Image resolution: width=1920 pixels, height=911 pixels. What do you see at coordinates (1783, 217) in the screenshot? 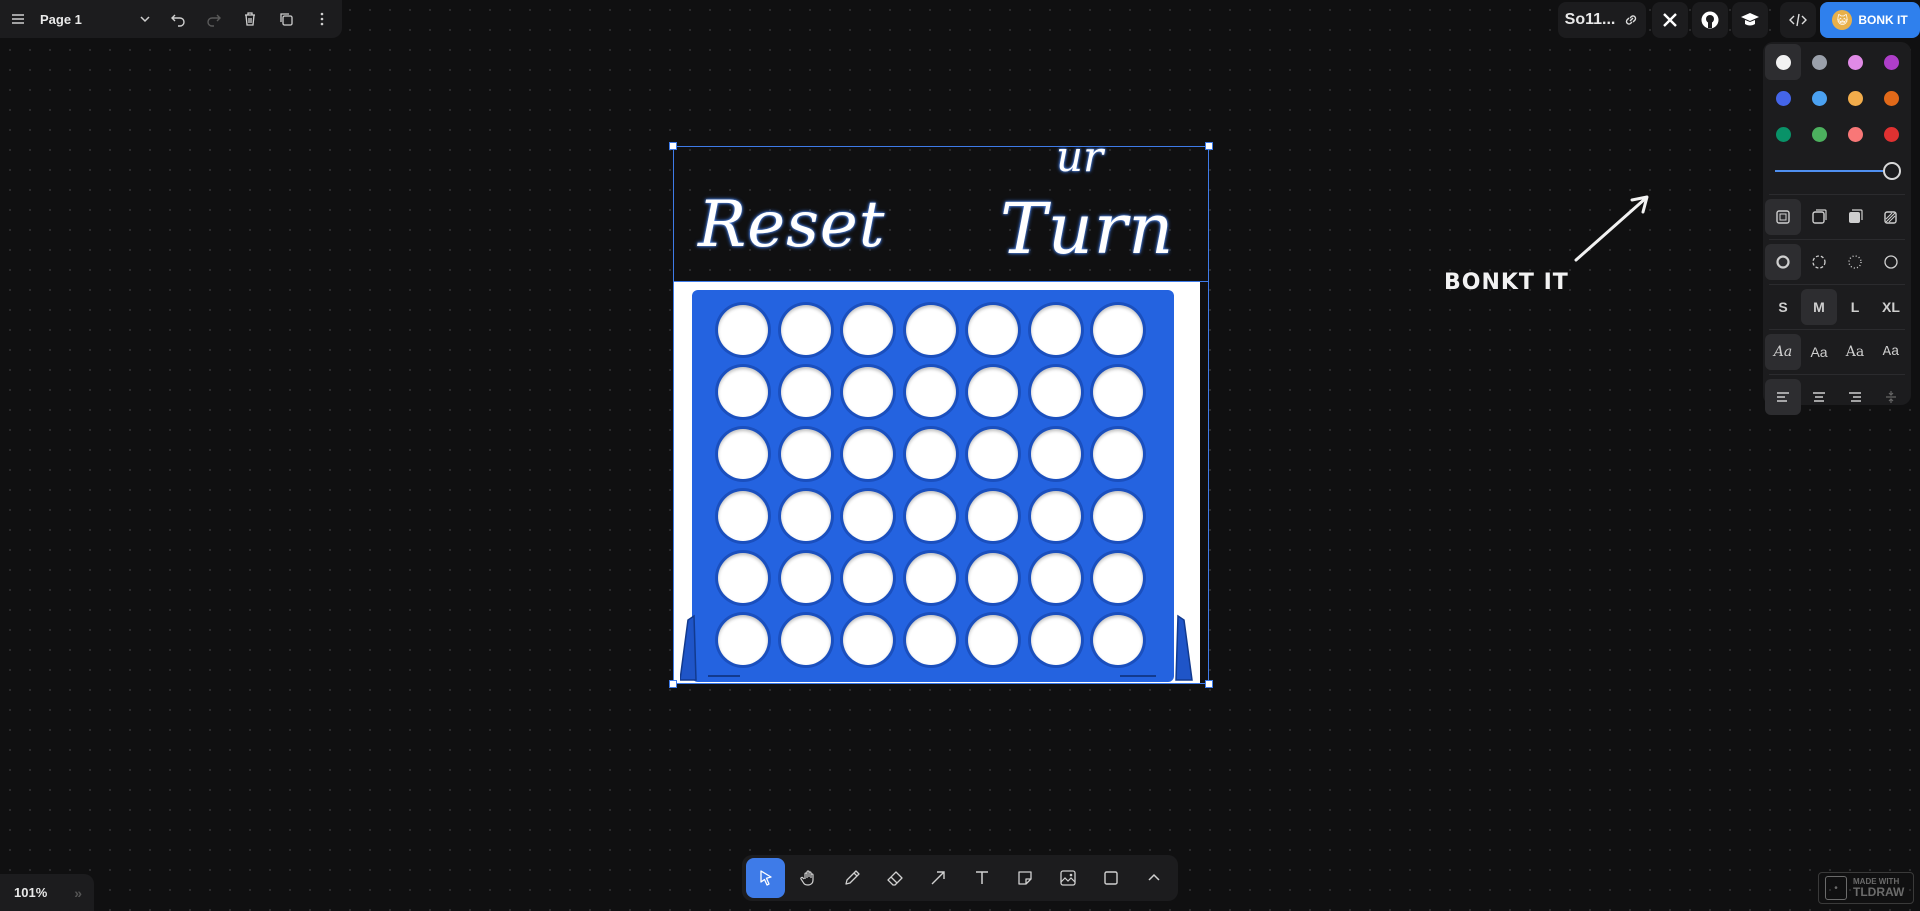
I see `fill-none-icon` at bounding box center [1783, 217].